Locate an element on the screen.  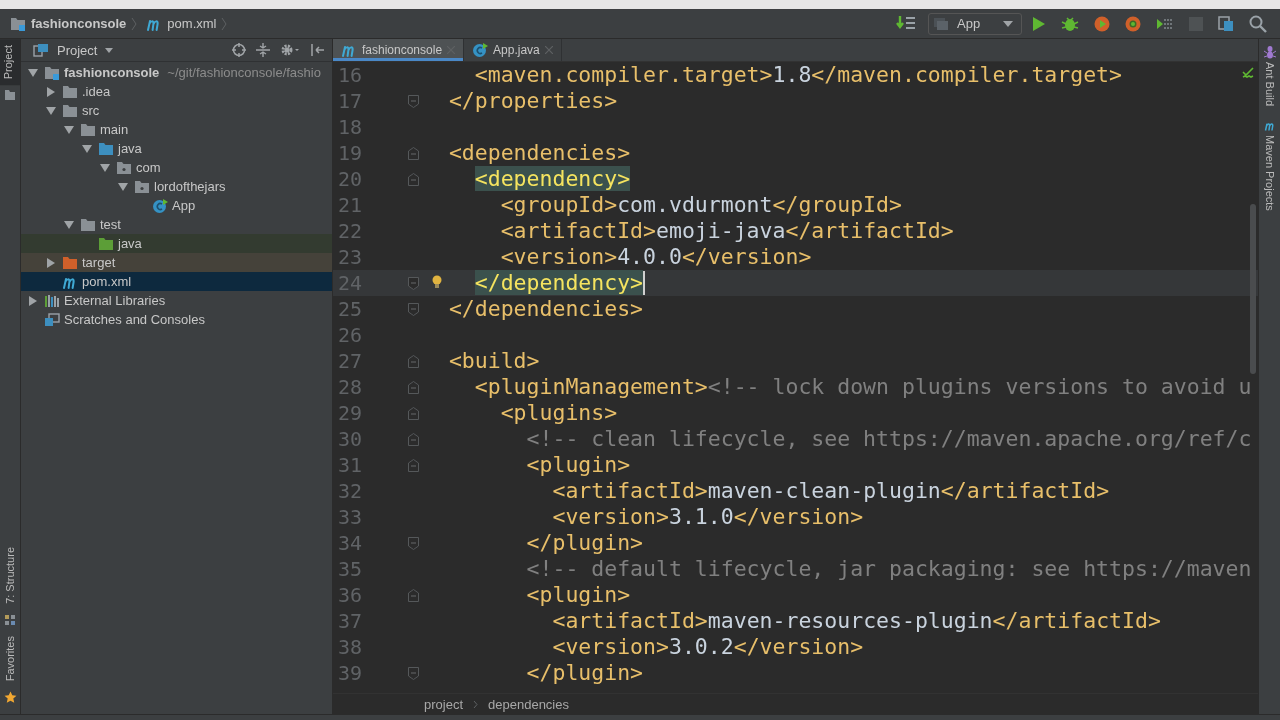
tree-item: Scratches and Consoles is located at coordinates (176, 319).